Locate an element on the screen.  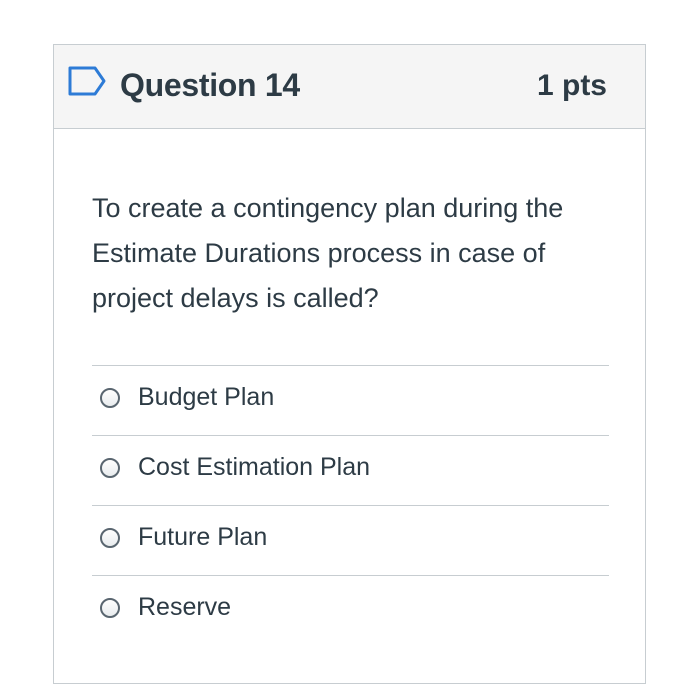
answer-label: Cost Estimation Plan is located at coordinates (254, 467).